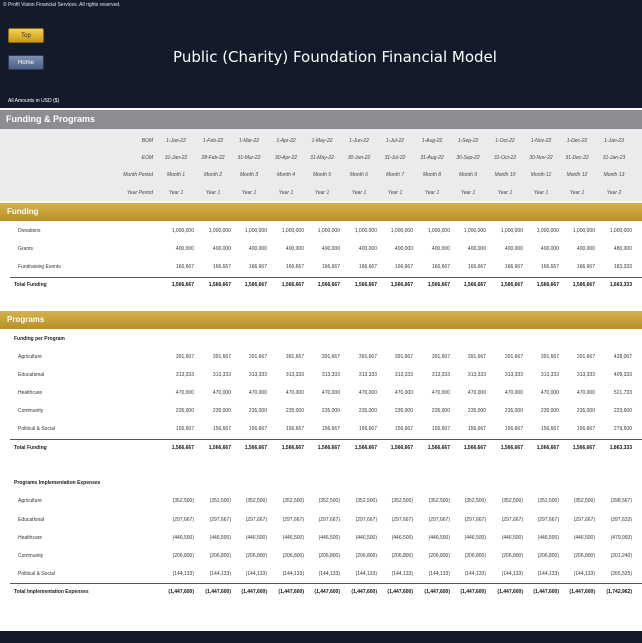  Describe the element at coordinates (621, 501) in the screenshot. I see `value-cell: (398,567)` at that location.